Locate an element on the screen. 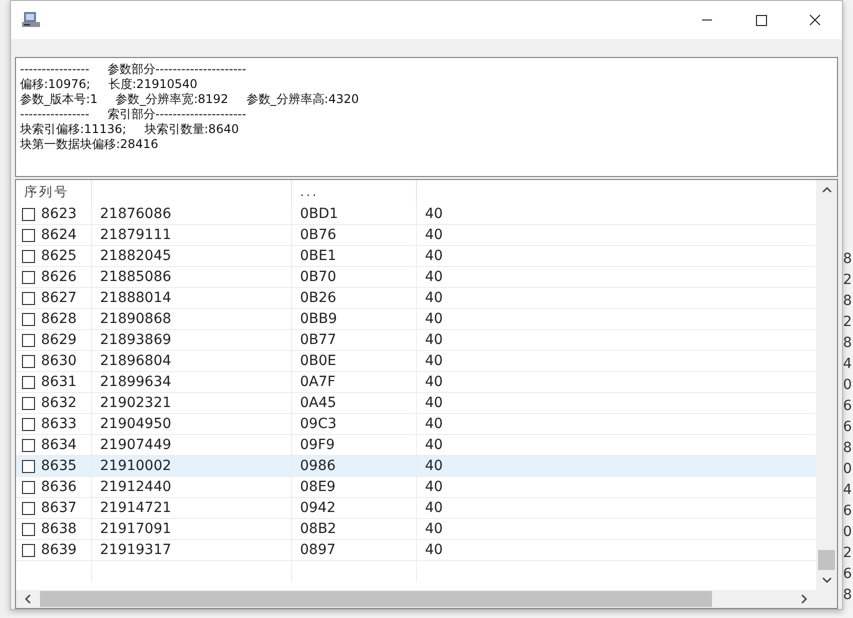 Image resolution: width=853 pixels, height=618 pixels. info-text: 长度:21910540 is located at coordinates (153, 84).